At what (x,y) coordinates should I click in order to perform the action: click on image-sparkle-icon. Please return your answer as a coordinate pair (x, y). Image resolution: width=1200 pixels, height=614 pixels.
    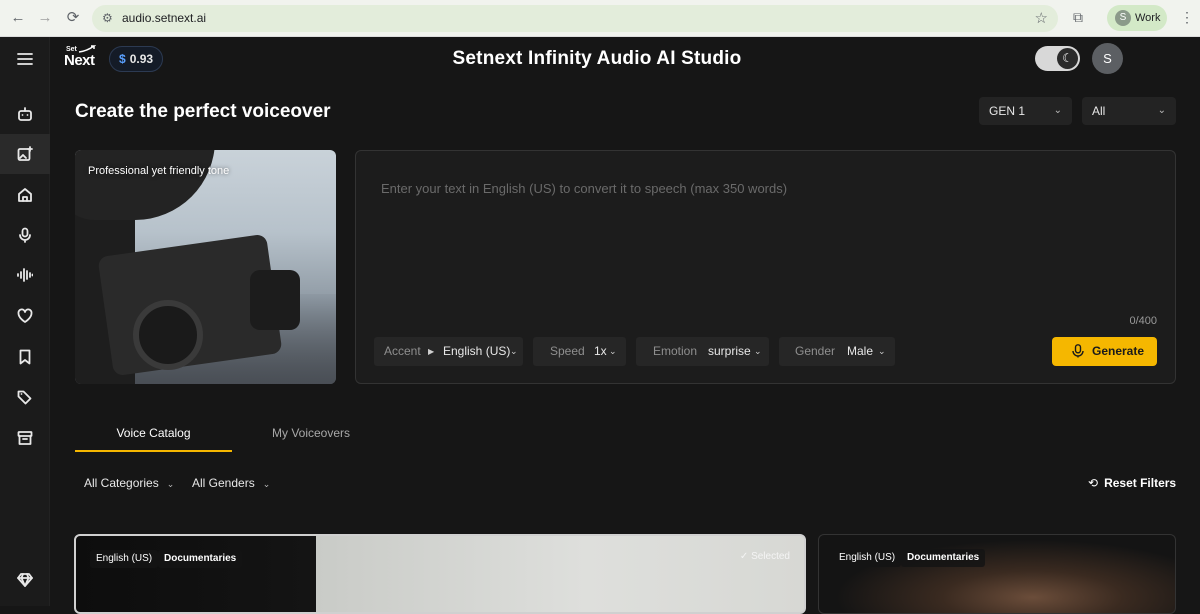
    Looking at the image, I should click on (25, 153).